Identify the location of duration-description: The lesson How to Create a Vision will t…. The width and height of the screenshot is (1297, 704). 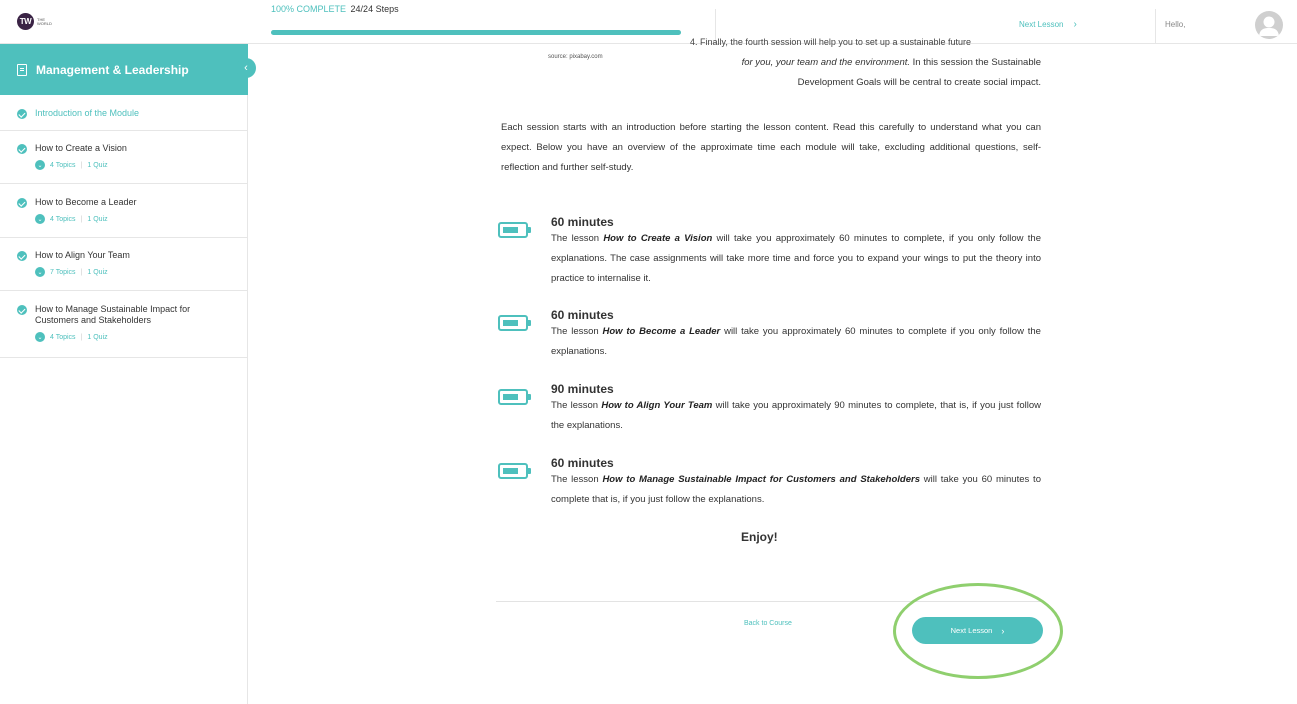
(796, 258).